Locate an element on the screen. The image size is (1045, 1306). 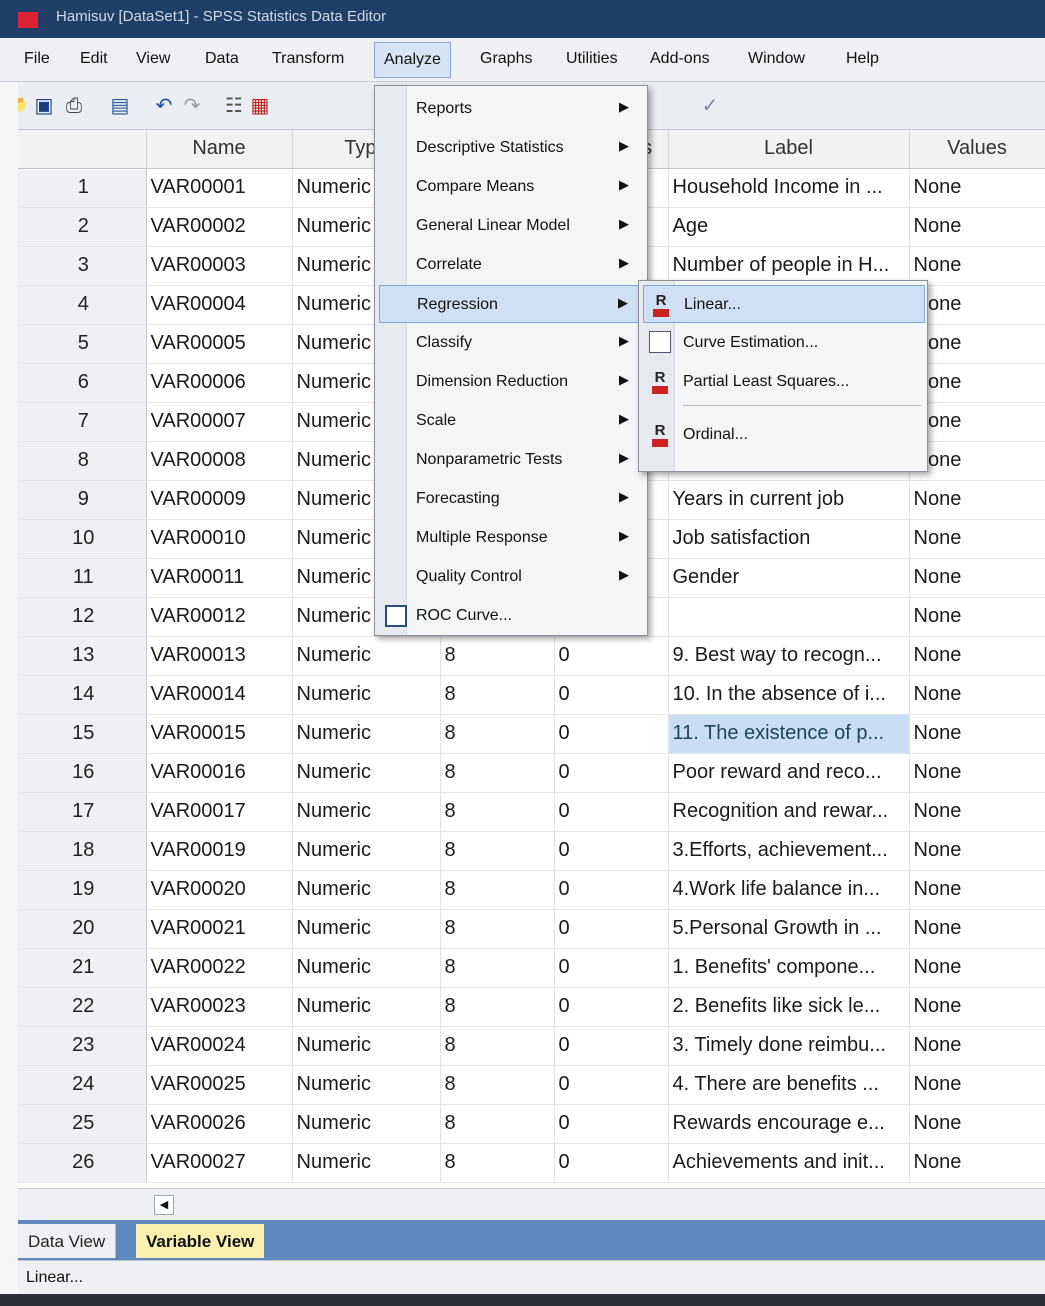
menu-graphs: Graphs is located at coordinates (506, 59).